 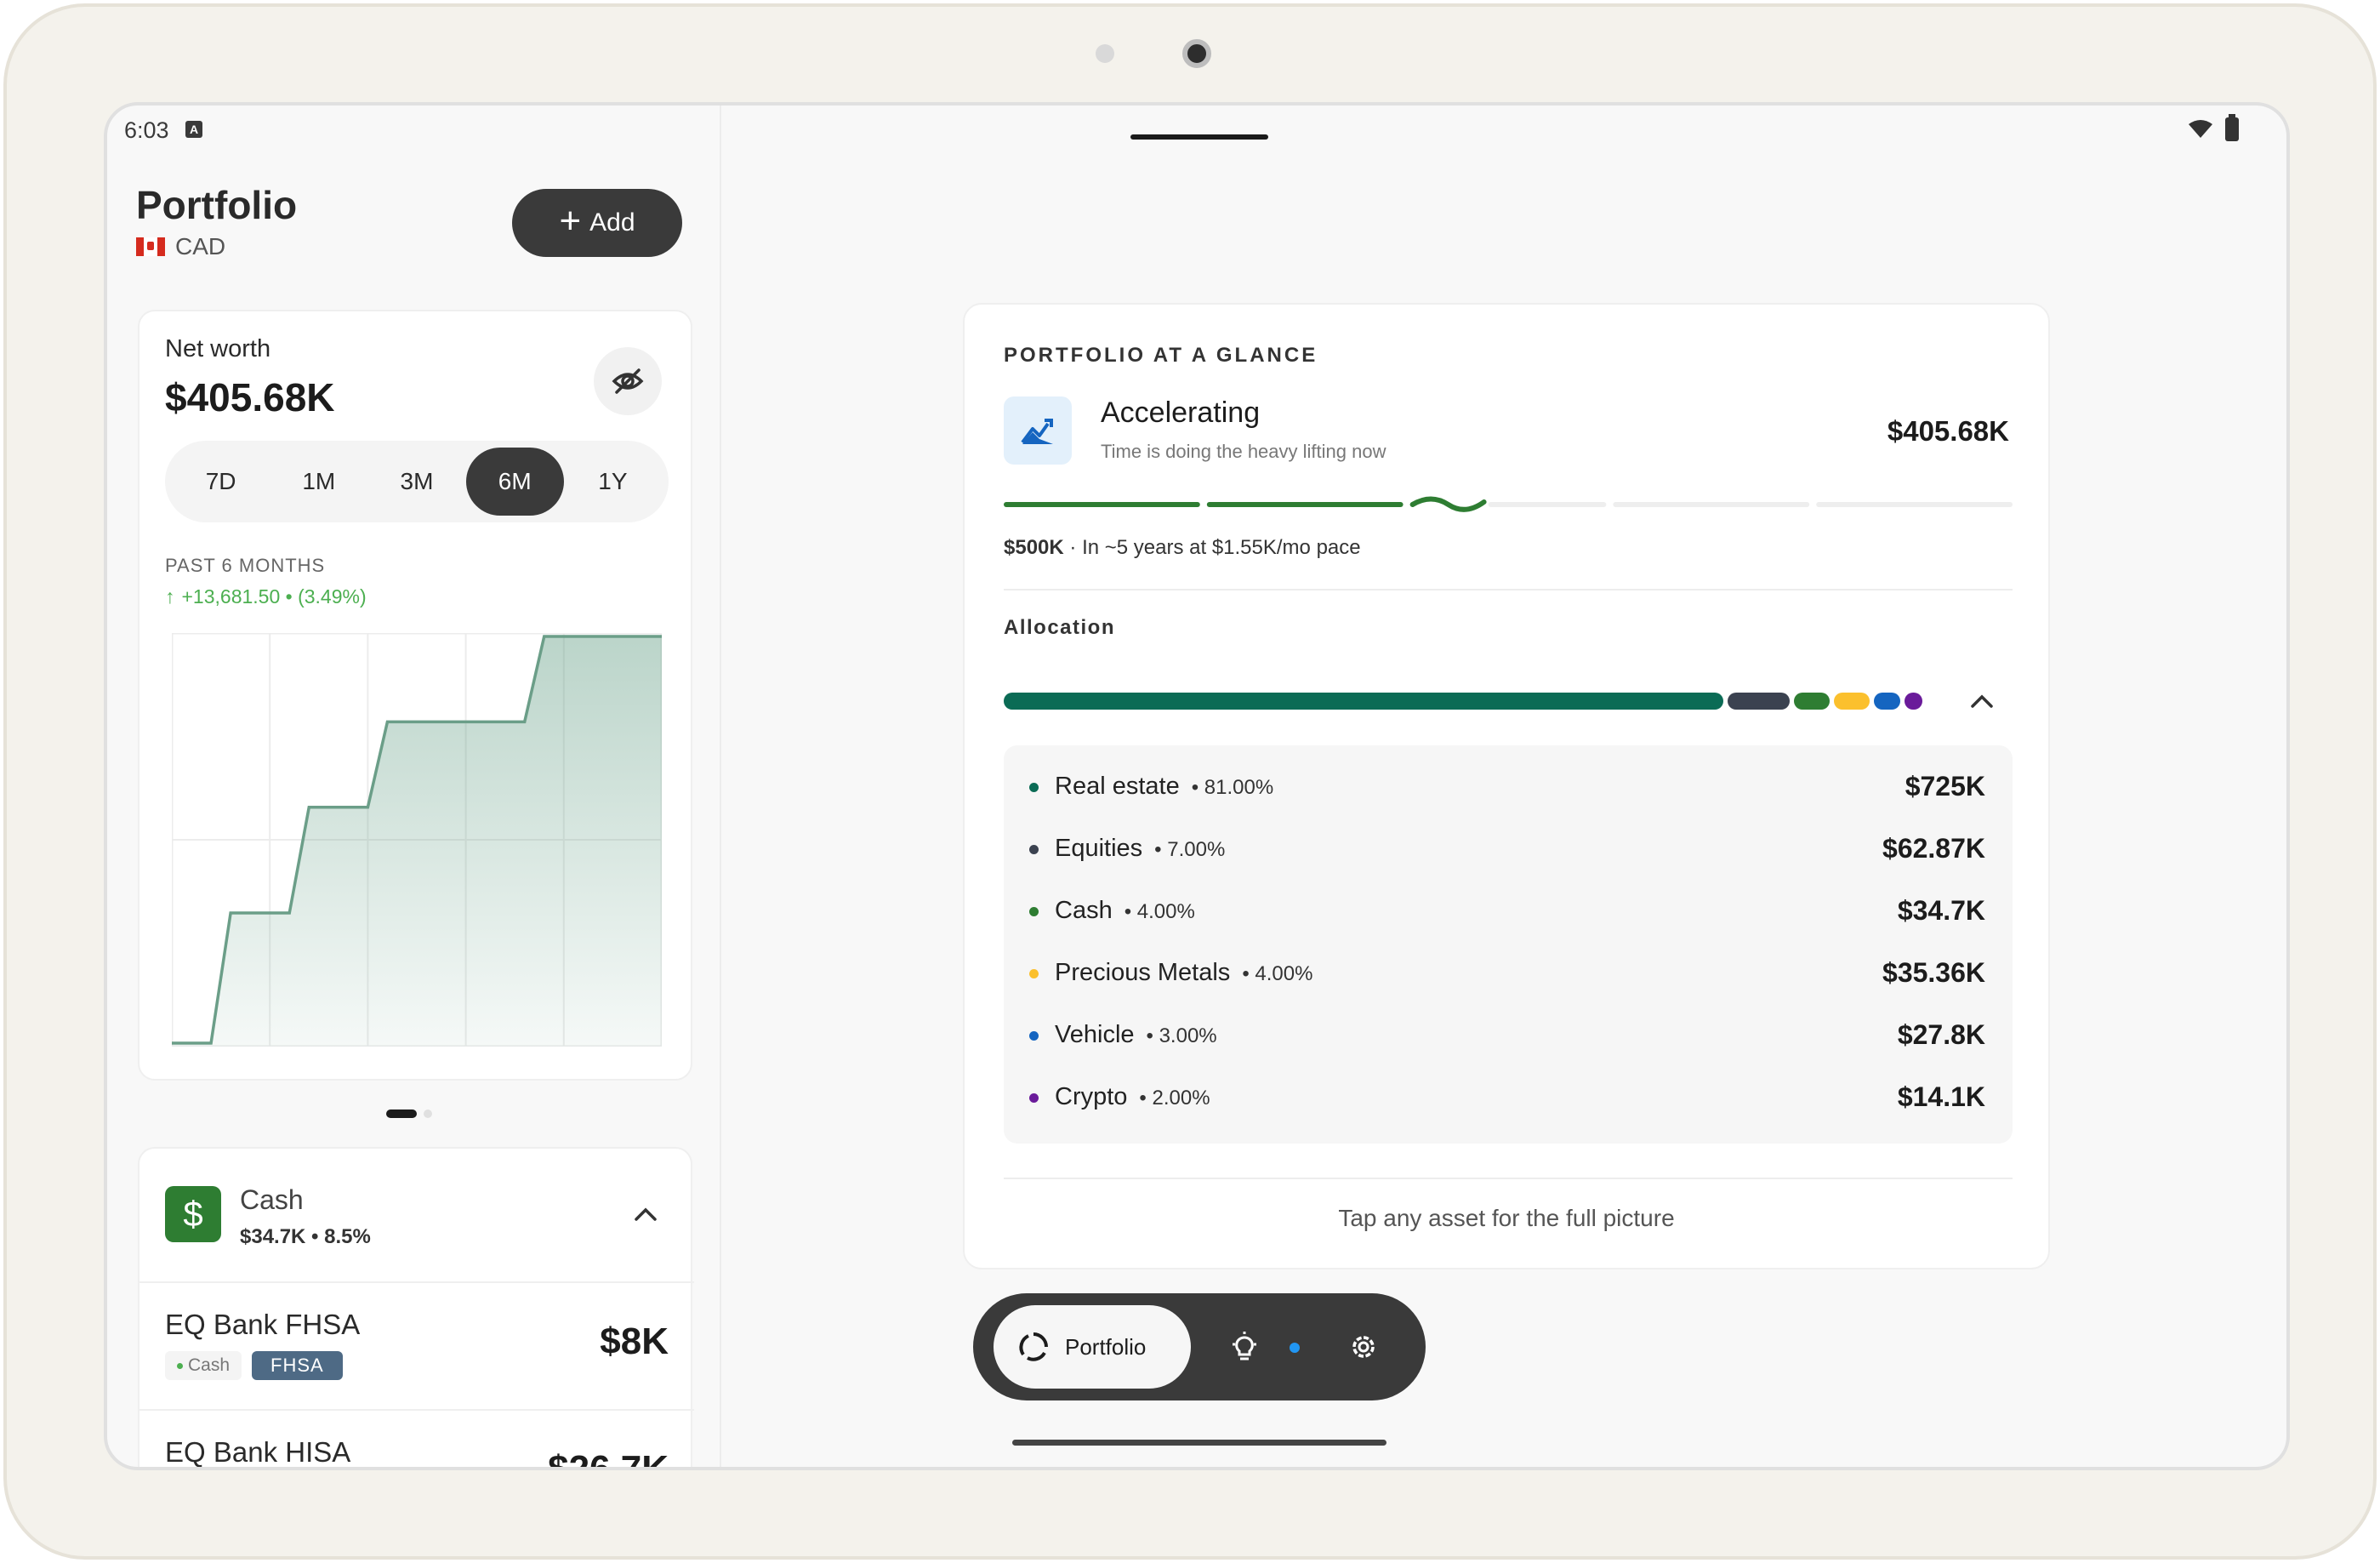 I want to click on nav-portfolio-label: Portfolio, so click(x=1106, y=1346).